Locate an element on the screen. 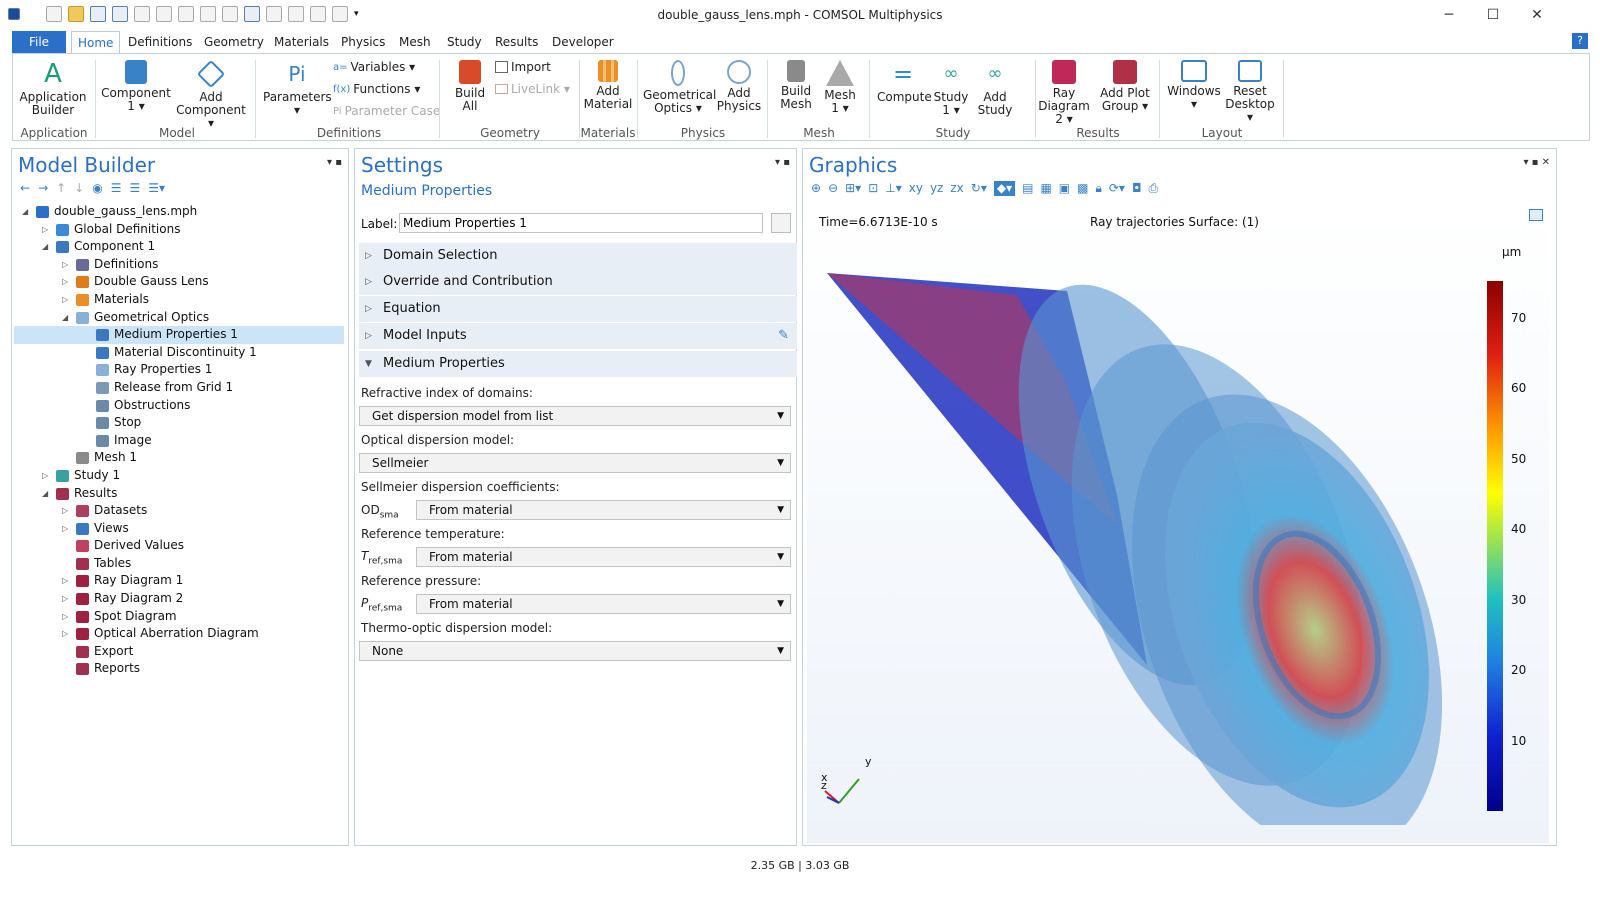 This screenshot has height=900, width=1600. tree-item: ▷ Double Gauss Lens is located at coordinates (179, 282).